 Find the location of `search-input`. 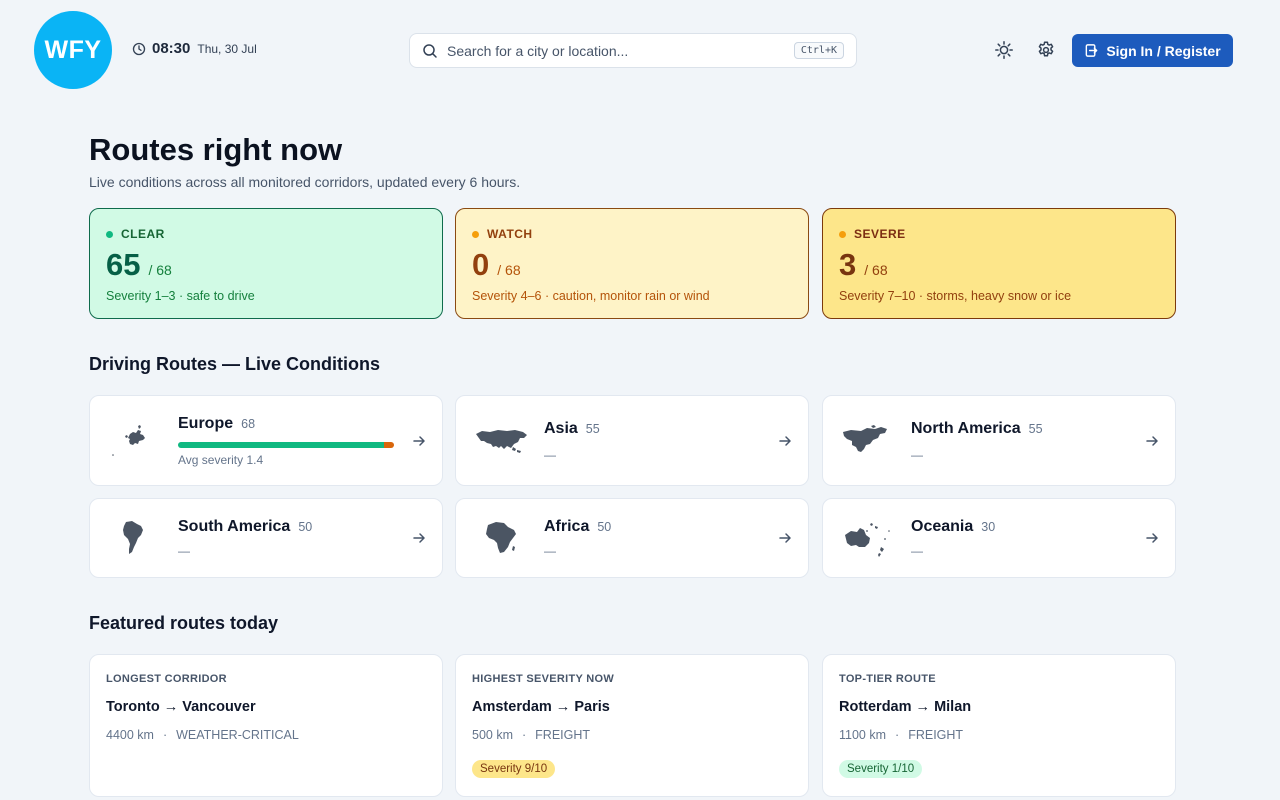

search-input is located at coordinates (620, 50).